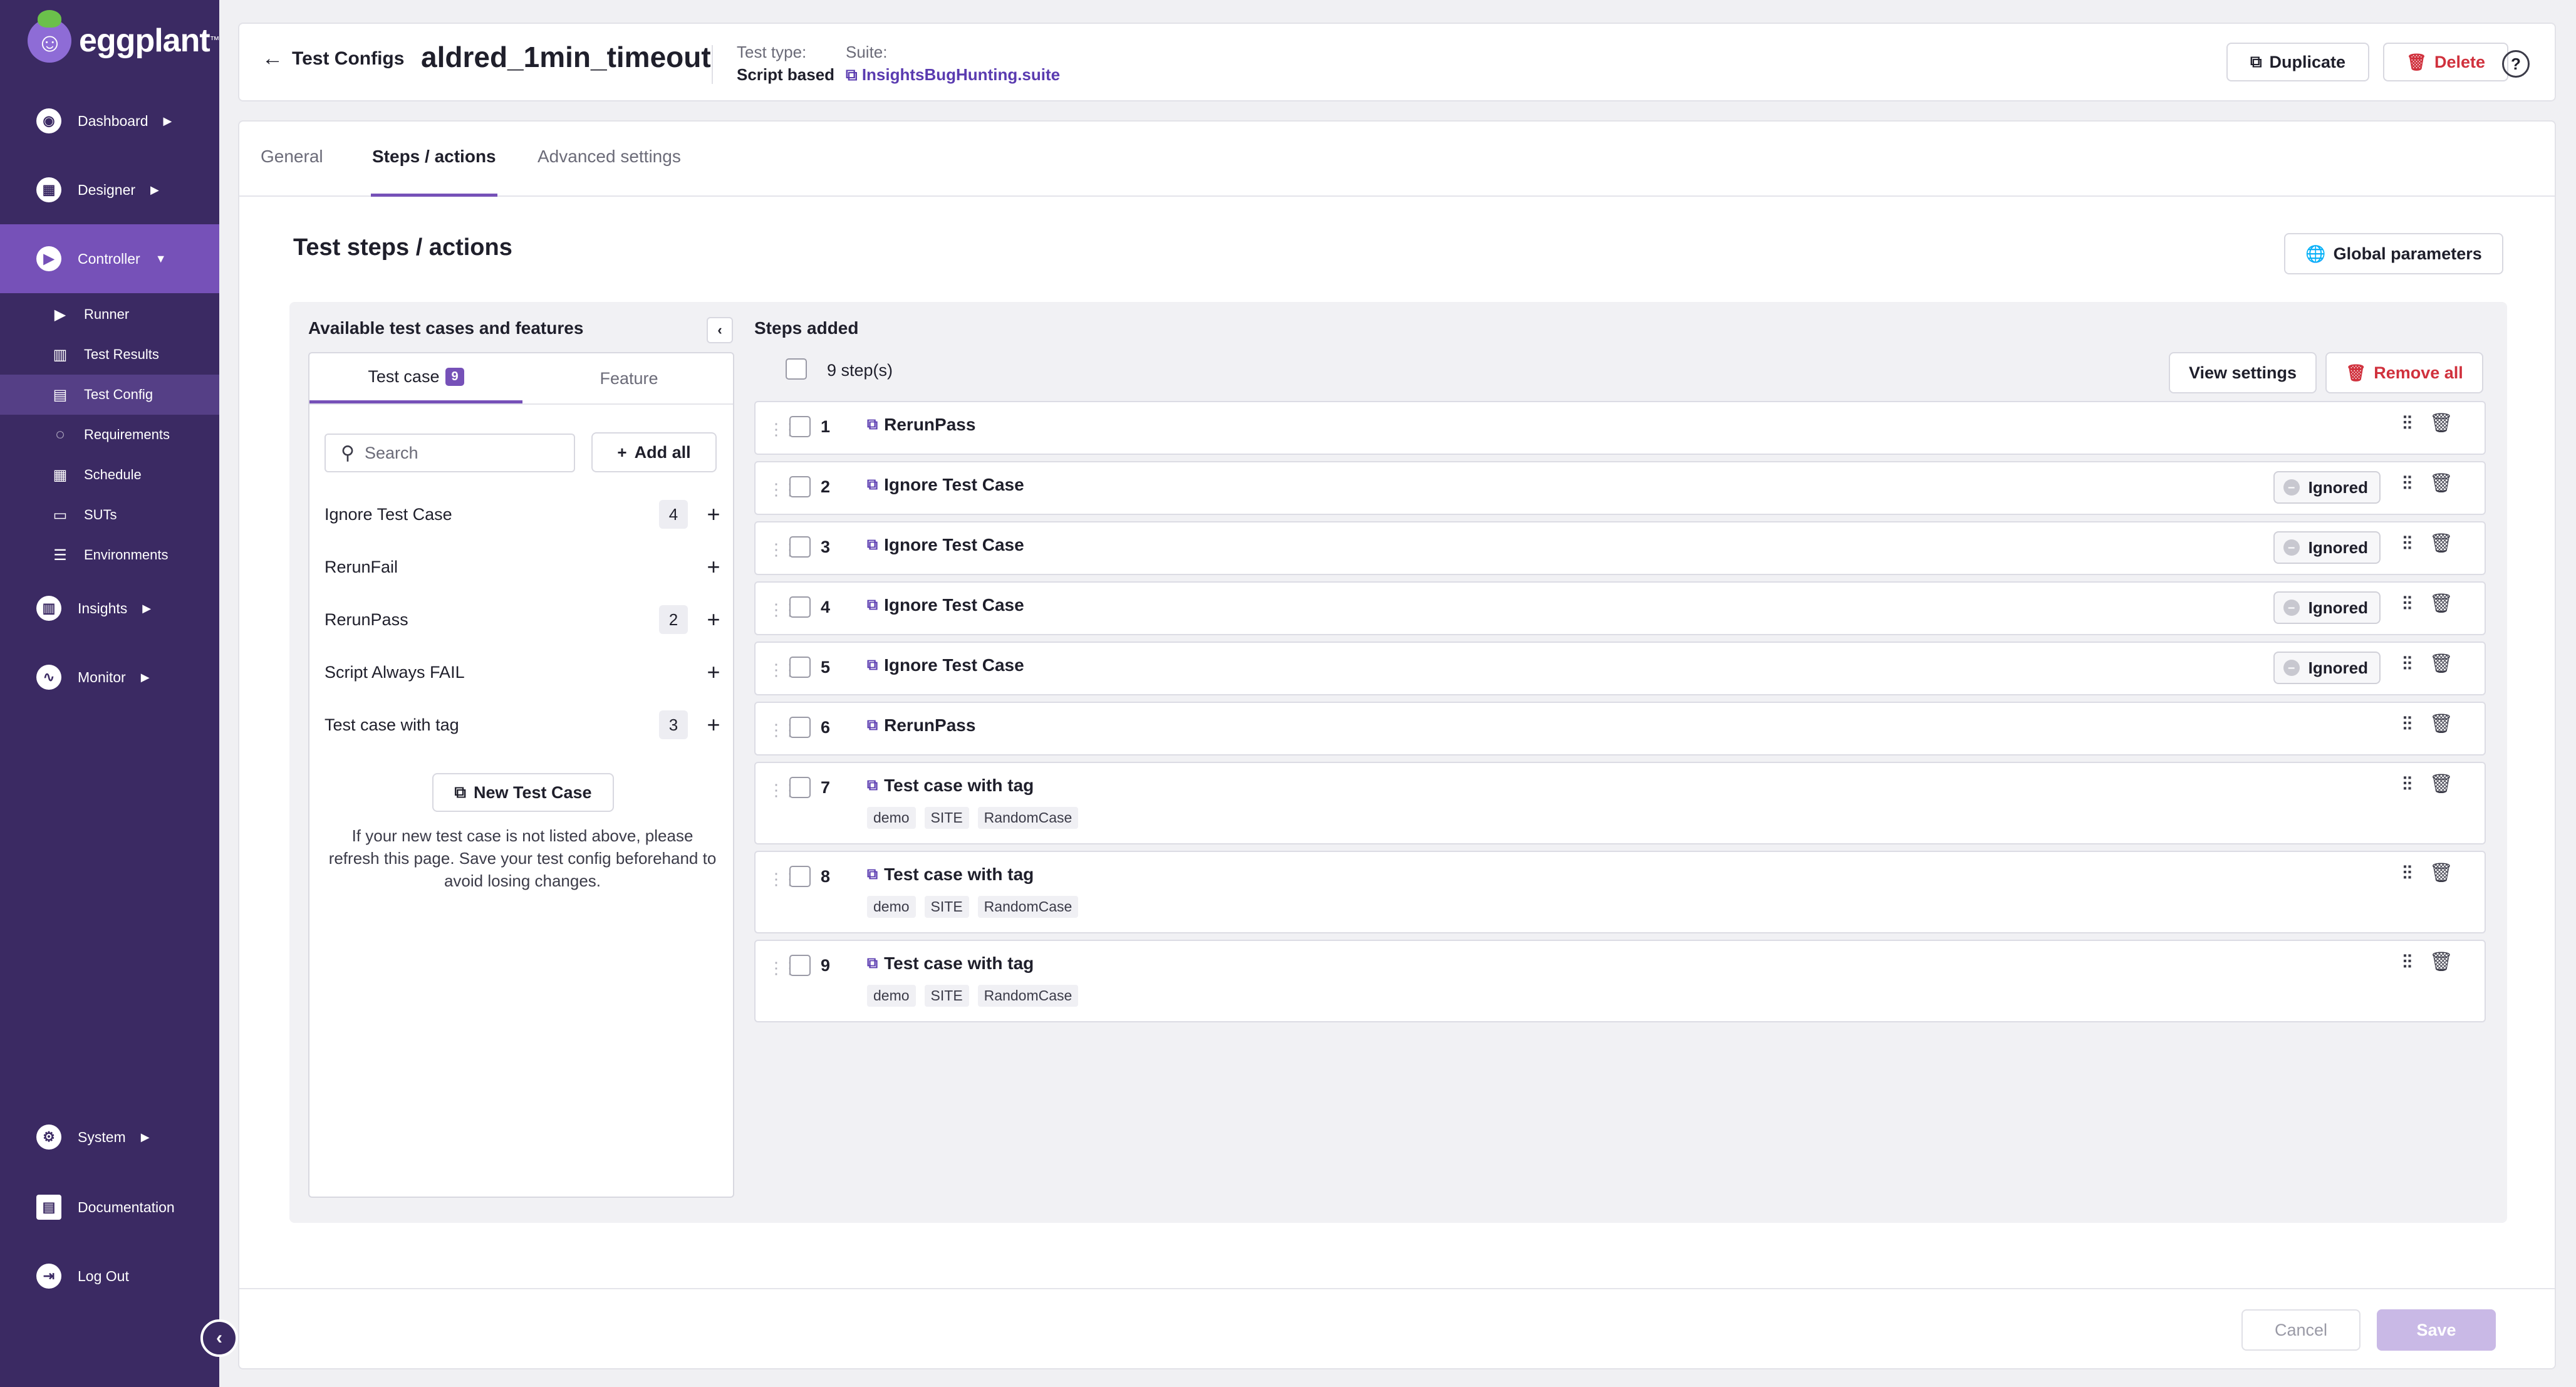  Describe the element at coordinates (109, 555) in the screenshot. I see `sub-environments: ☰ Environments` at that location.